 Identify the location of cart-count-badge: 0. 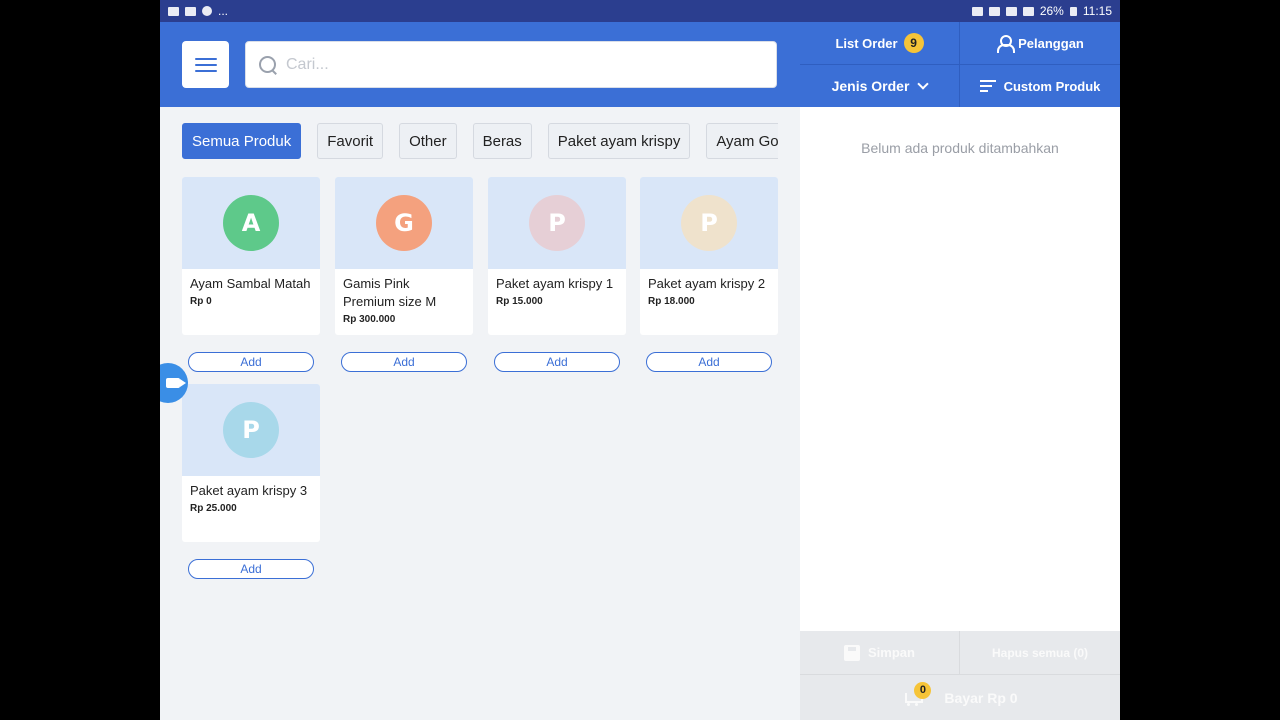
(923, 690).